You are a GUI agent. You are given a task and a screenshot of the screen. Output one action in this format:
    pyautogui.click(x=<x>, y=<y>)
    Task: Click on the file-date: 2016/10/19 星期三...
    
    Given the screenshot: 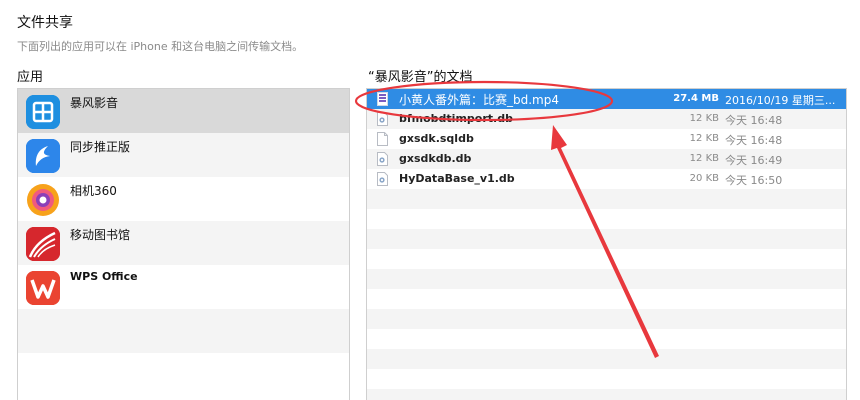 What is the action you would take?
    pyautogui.click(x=780, y=100)
    